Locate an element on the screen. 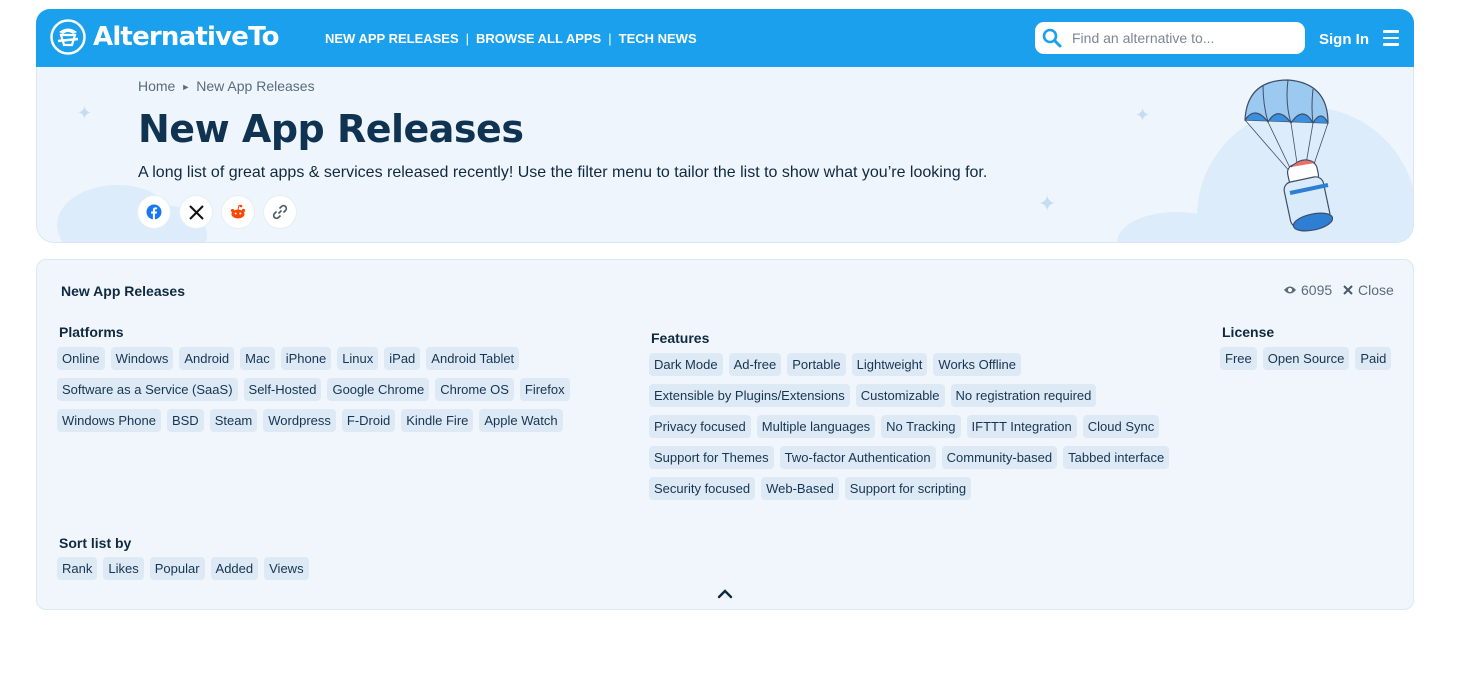 This screenshot has height=676, width=1481. reddit-icon is located at coordinates (238, 211).